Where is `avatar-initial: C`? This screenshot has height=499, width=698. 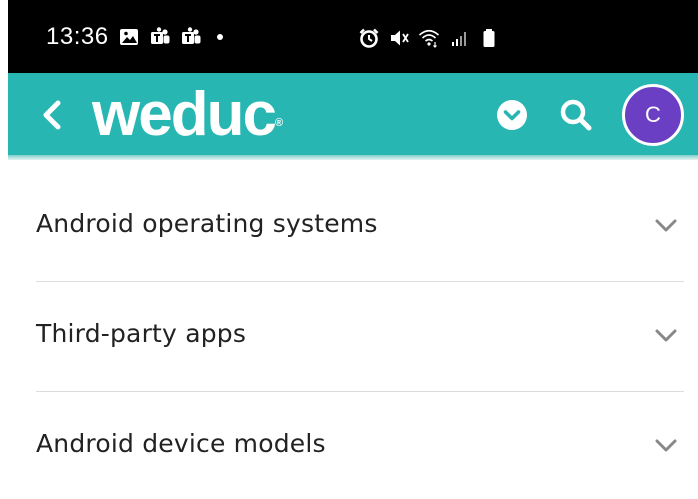
avatar-initial: C is located at coordinates (653, 114).